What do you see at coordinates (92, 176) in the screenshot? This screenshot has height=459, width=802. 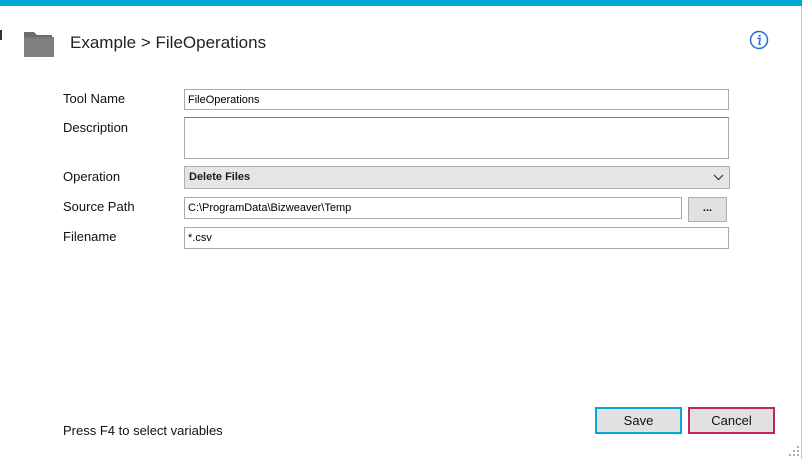 I see `operation-label: Operation` at bounding box center [92, 176].